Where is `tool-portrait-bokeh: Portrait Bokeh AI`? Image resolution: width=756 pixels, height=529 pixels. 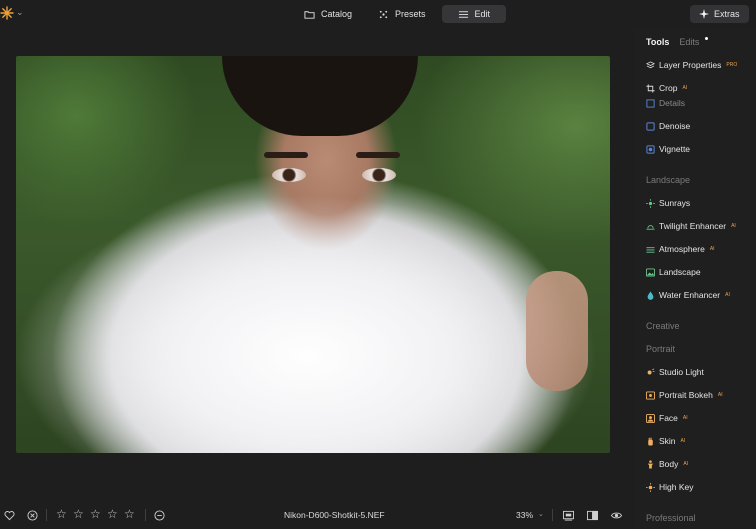
tool-portrait-bokeh: Portrait Bokeh AI is located at coordinates (684, 395).